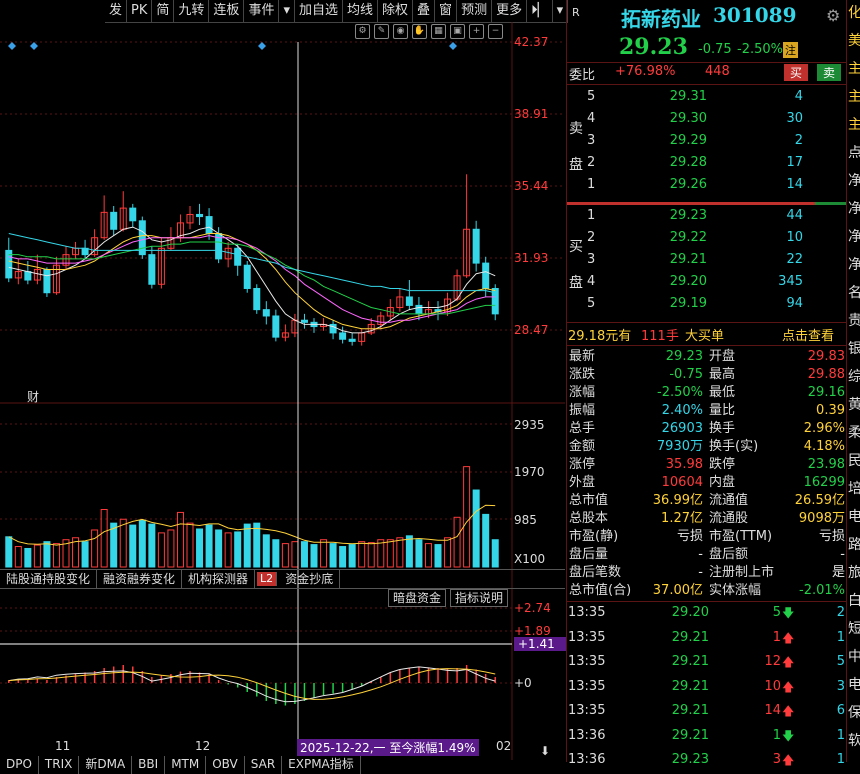 The height and width of the screenshot is (774, 860). What do you see at coordinates (49, 579) in the screenshot?
I see `tab-hk-connect: 陆股通持股变化` at bounding box center [49, 579].